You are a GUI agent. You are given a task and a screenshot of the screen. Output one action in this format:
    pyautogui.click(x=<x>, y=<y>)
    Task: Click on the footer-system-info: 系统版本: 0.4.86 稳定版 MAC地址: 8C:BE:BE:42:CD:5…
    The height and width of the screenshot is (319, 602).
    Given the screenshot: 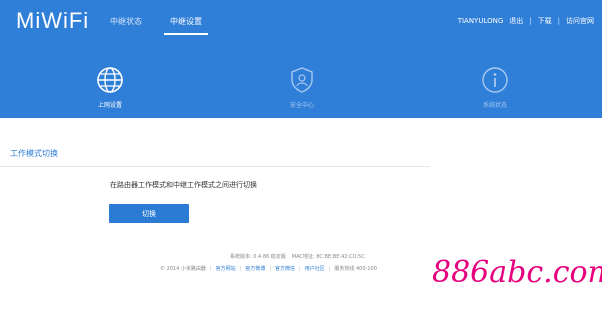 What is the action you would take?
    pyautogui.click(x=297, y=256)
    